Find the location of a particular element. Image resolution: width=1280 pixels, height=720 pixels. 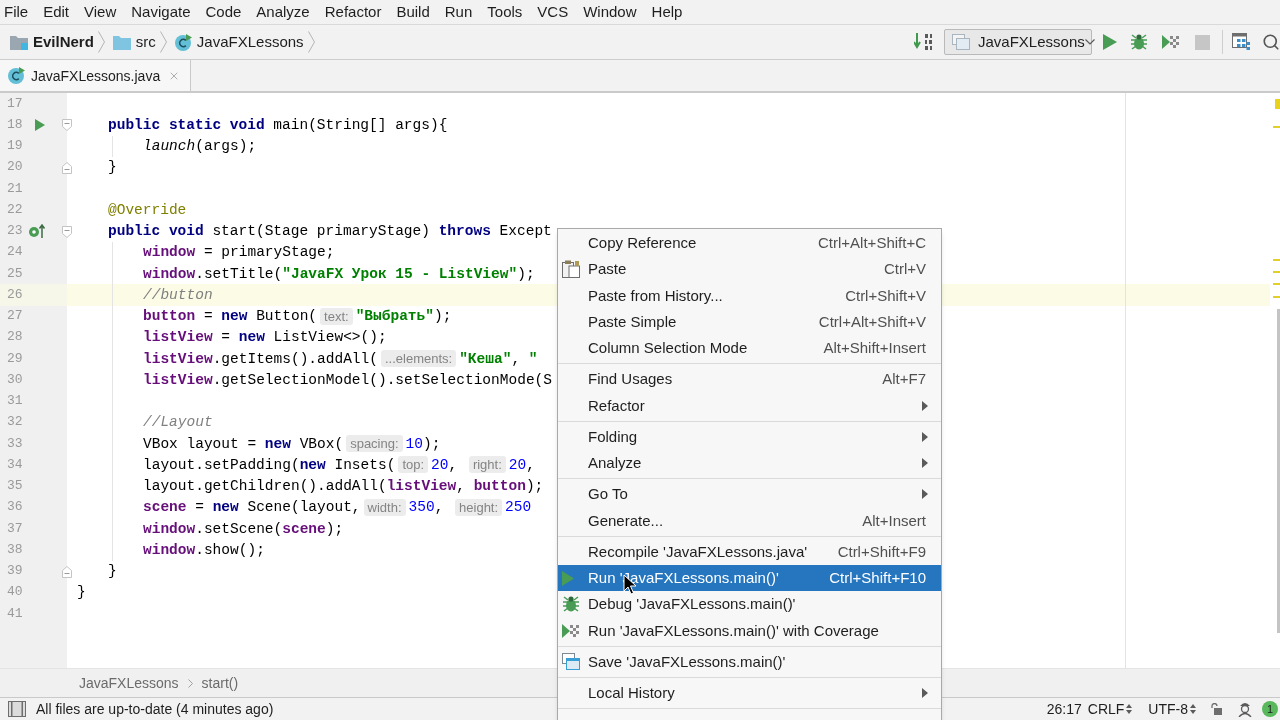

line-number: 36 is located at coordinates (15, 507).